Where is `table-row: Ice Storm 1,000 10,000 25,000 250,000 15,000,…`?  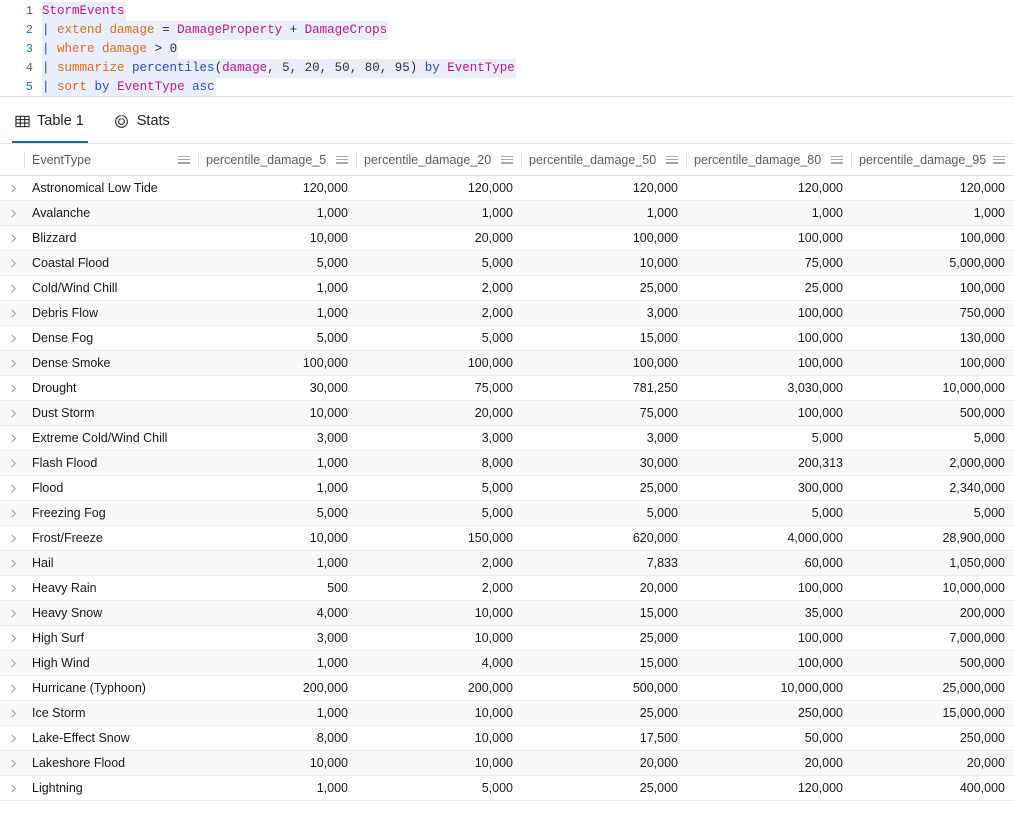 table-row: Ice Storm 1,000 10,000 25,000 250,000 15,000,… is located at coordinates (506, 713).